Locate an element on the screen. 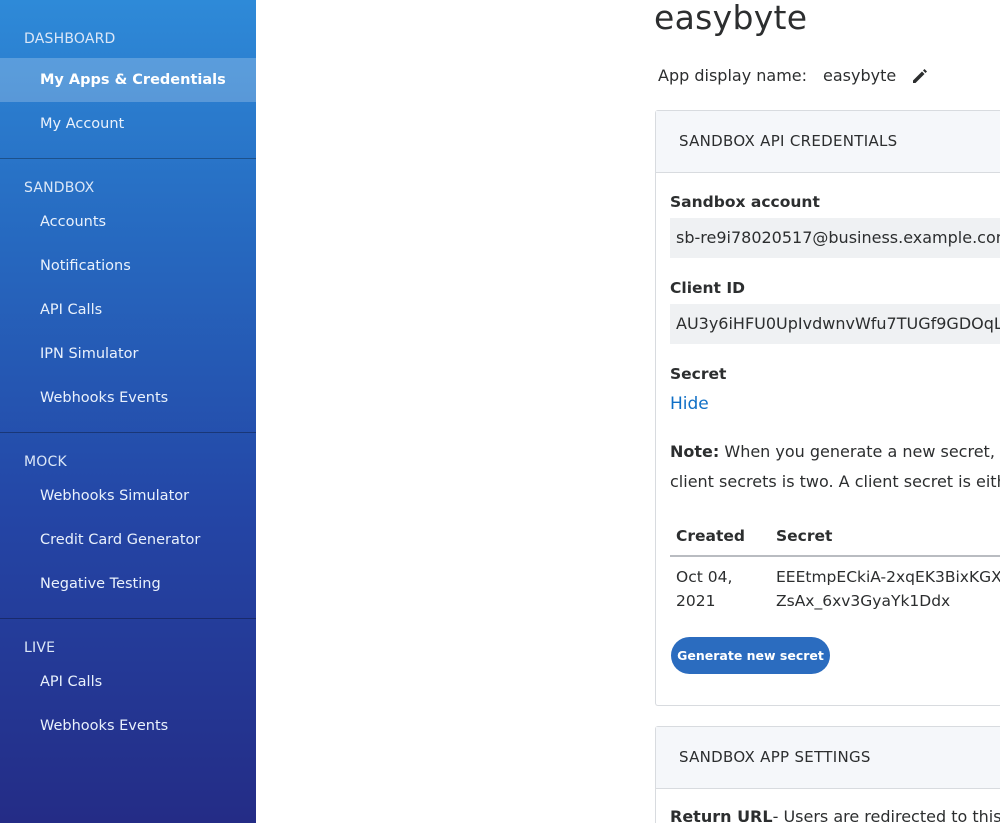  card-header: SANDBOX APP SETTINGS is located at coordinates (828, 758).